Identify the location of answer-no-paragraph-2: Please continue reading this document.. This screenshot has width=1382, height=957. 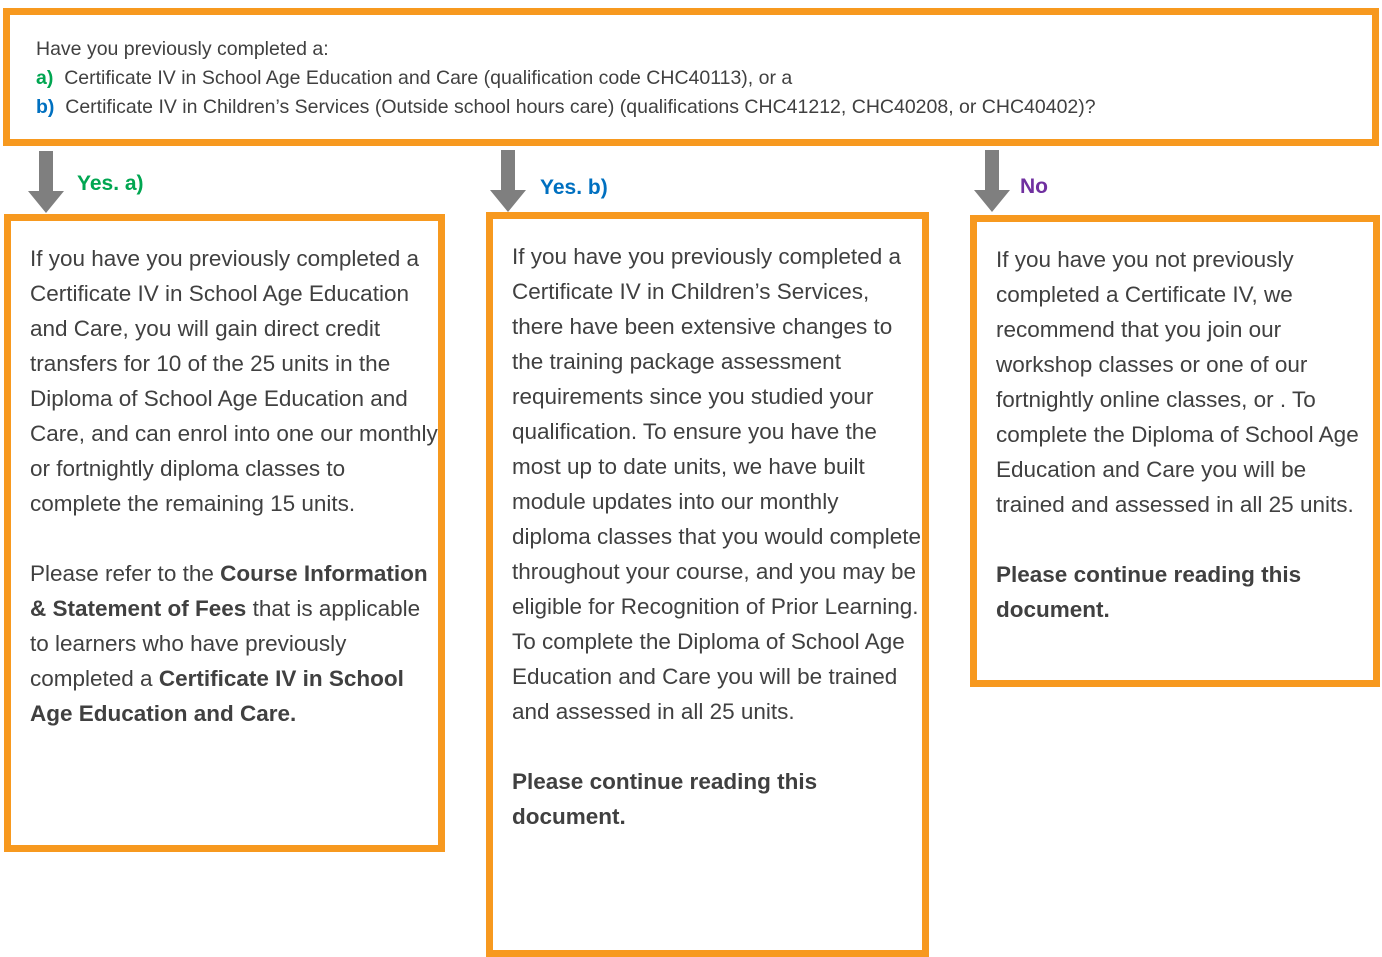
(1149, 592).